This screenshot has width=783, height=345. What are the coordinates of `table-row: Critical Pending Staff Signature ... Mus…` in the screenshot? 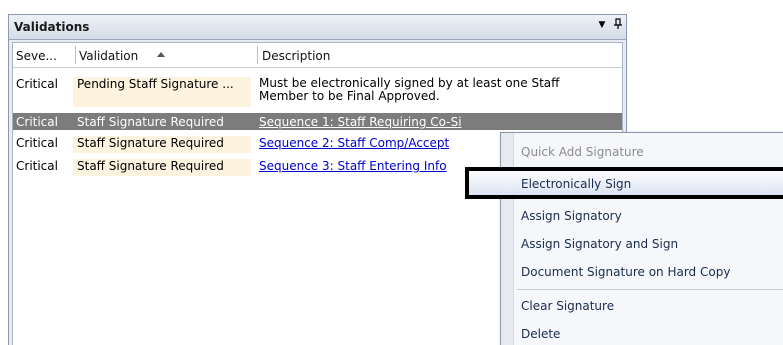 It's located at (317, 91).